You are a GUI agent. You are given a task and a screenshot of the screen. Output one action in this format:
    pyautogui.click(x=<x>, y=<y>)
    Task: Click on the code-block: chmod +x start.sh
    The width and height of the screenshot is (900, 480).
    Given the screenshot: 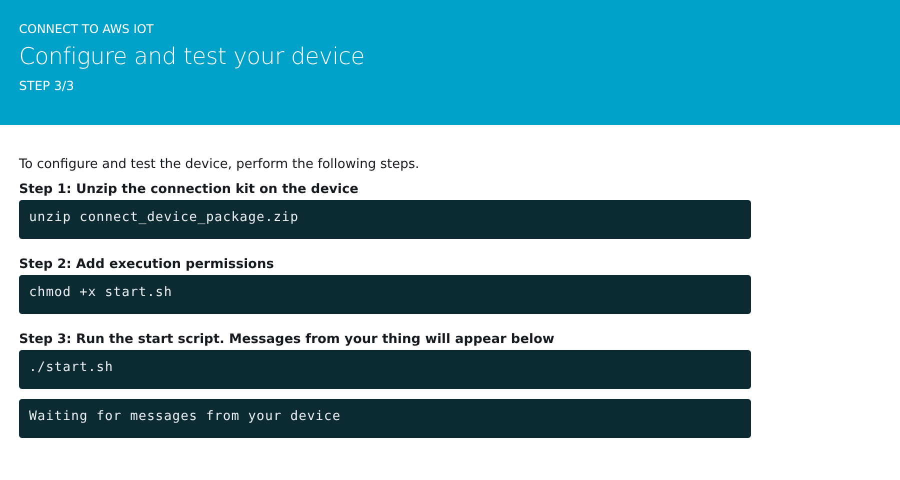 What is the action you would take?
    pyautogui.click(x=385, y=294)
    